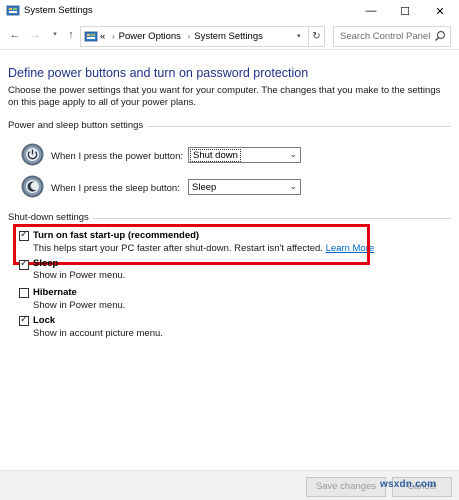  I want to click on breadcrumb-system-settings: System Settings, so click(228, 36).